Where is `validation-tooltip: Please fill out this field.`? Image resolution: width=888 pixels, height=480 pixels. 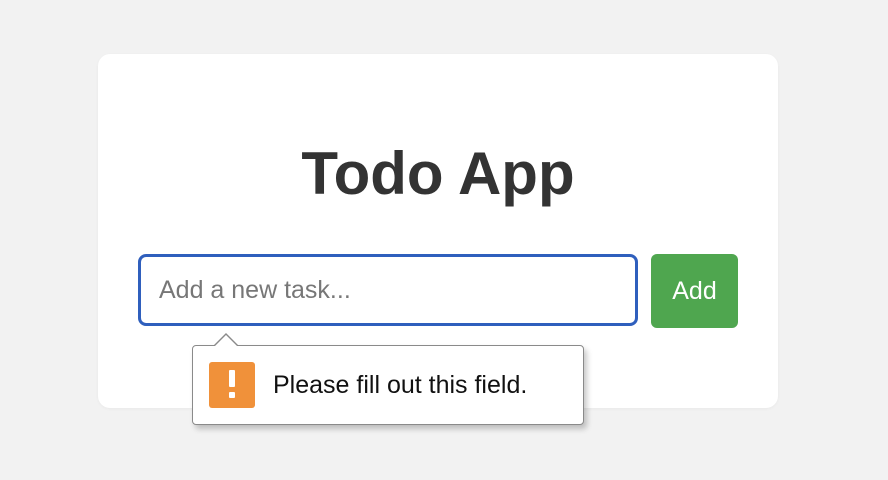
validation-tooltip: Please fill out this field. is located at coordinates (388, 379).